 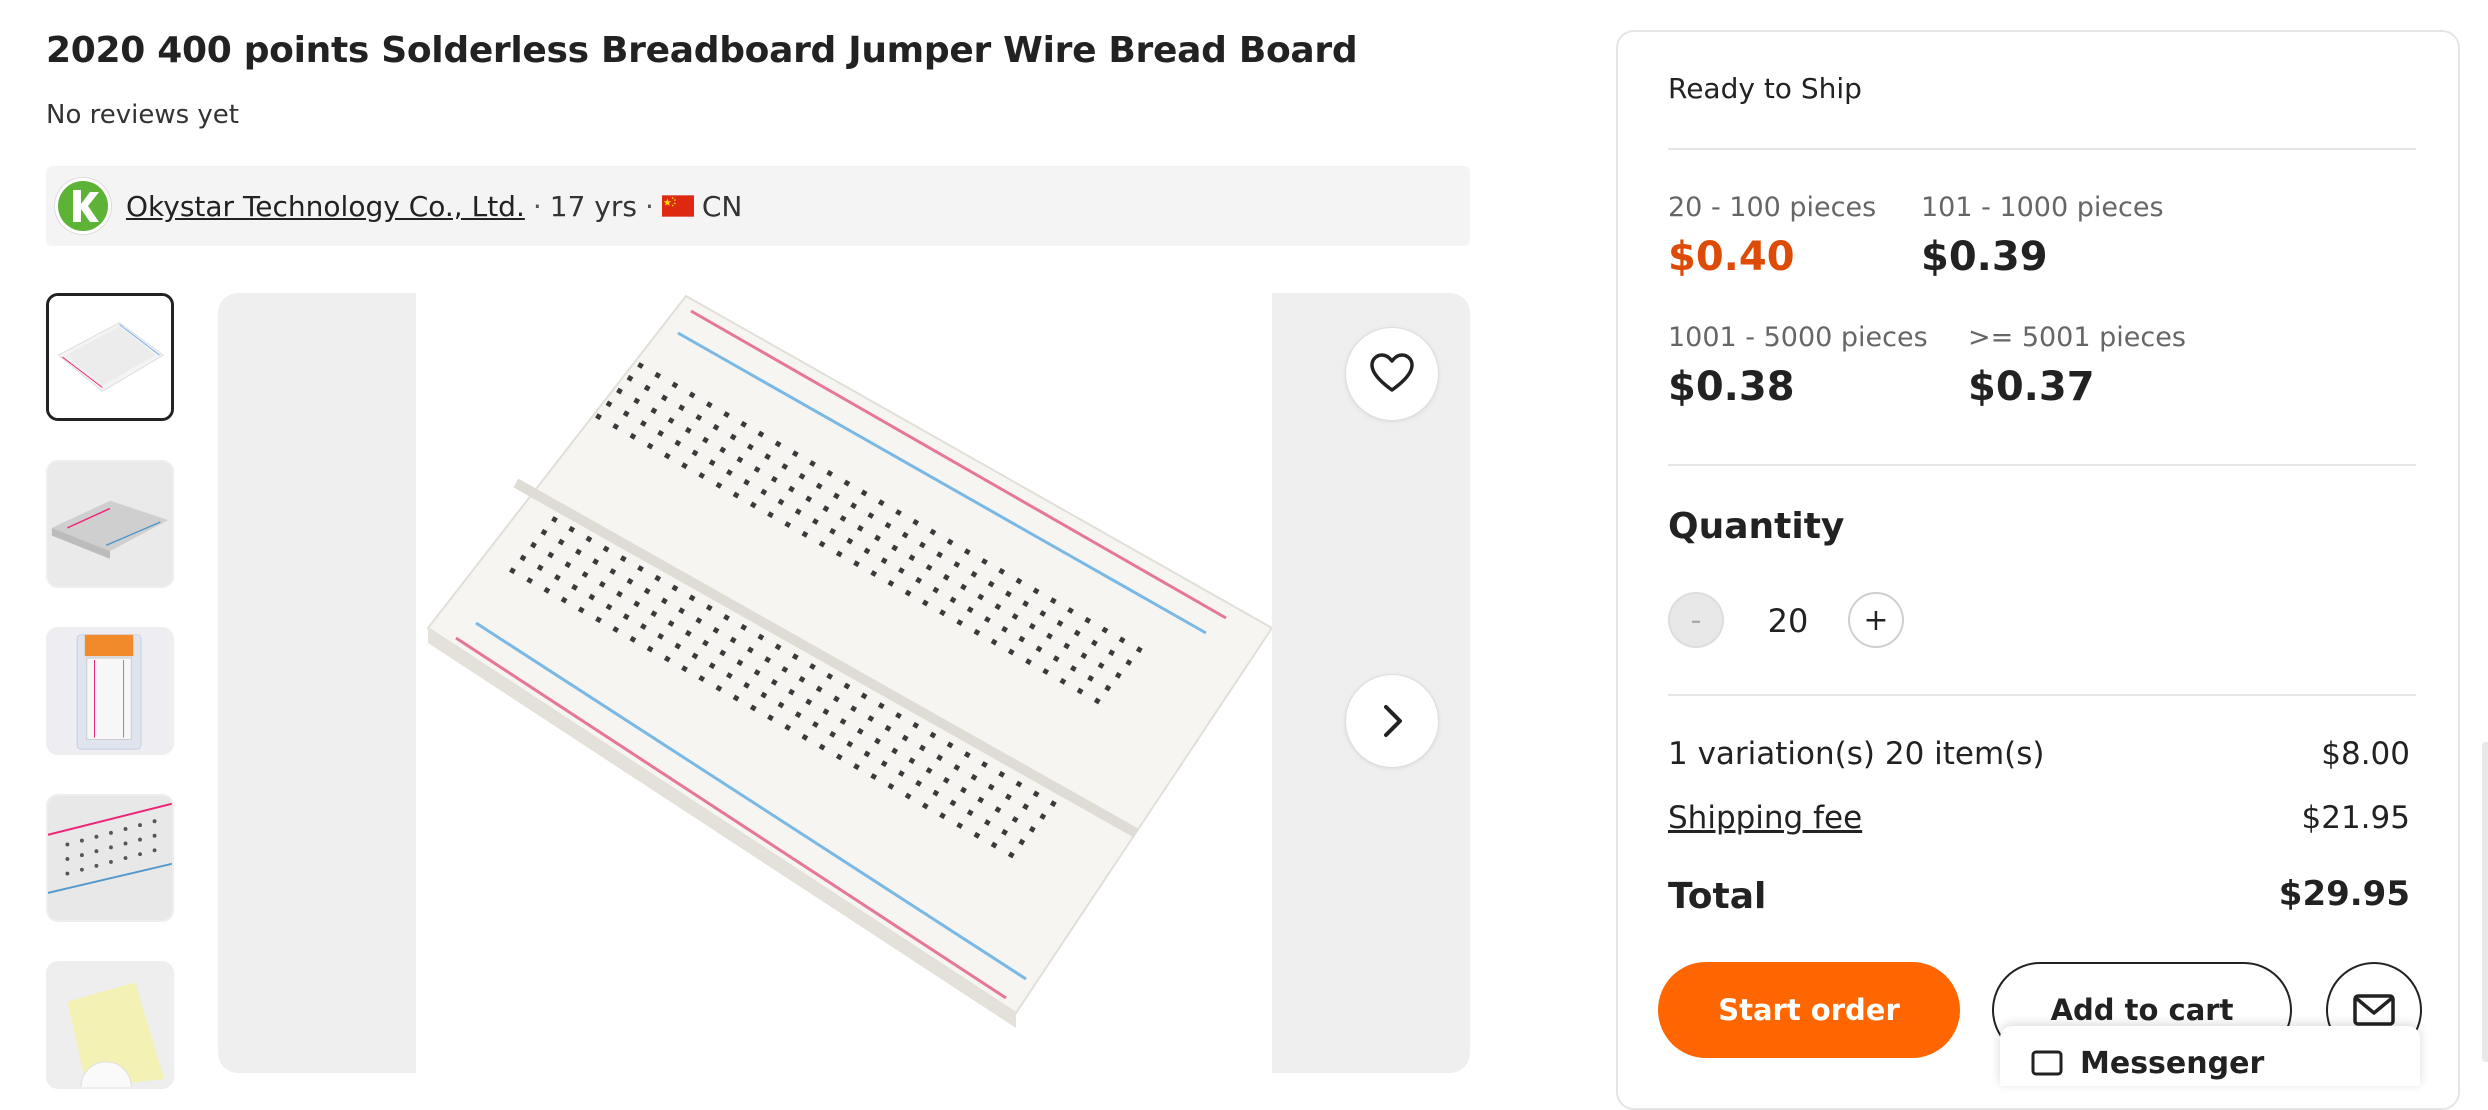 What do you see at coordinates (83, 206) in the screenshot?
I see `okystar-logo-icon` at bounding box center [83, 206].